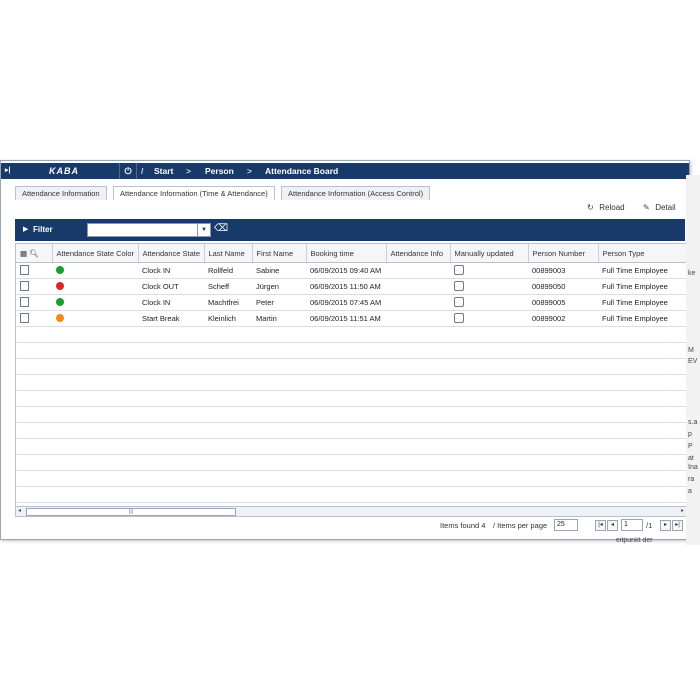 Image resolution: width=700 pixels, height=700 pixels. I want to click on filter-bar: ▶ Filter ▼ ⌫, so click(350, 230).